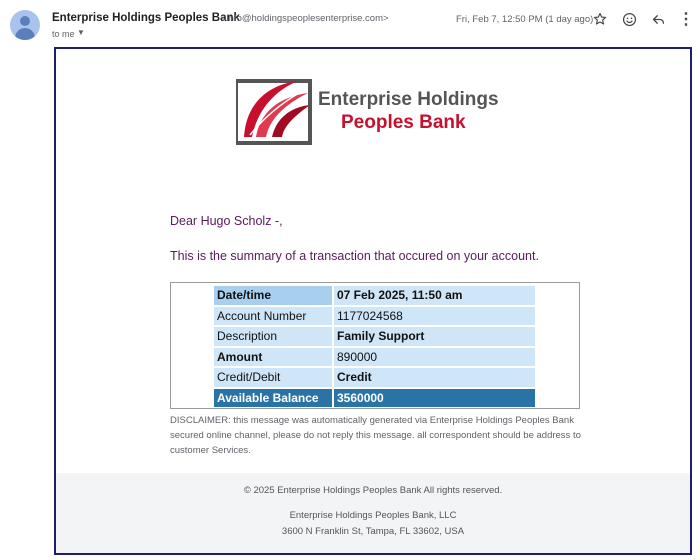 The width and height of the screenshot is (700, 560). What do you see at coordinates (226, 221) in the screenshot?
I see `greeting-text: Dear Hugo Scholz -,` at bounding box center [226, 221].